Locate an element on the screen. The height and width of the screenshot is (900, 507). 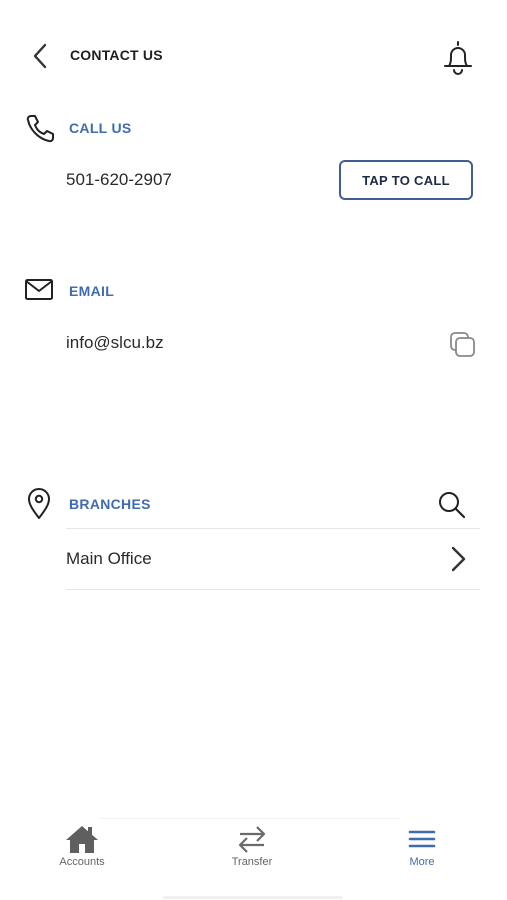
call-us-section-title: CALL US is located at coordinates (100, 128).